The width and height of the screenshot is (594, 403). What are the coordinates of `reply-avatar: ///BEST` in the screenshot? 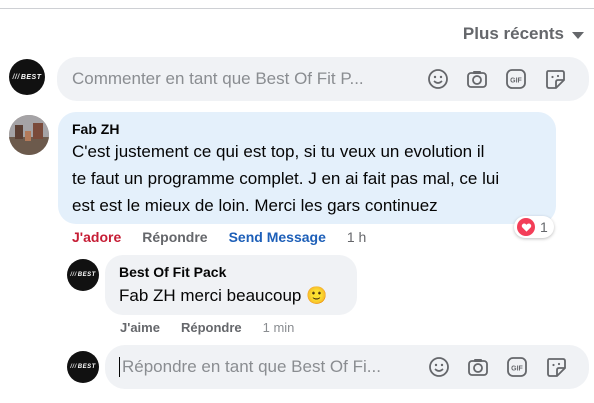 It's located at (83, 275).